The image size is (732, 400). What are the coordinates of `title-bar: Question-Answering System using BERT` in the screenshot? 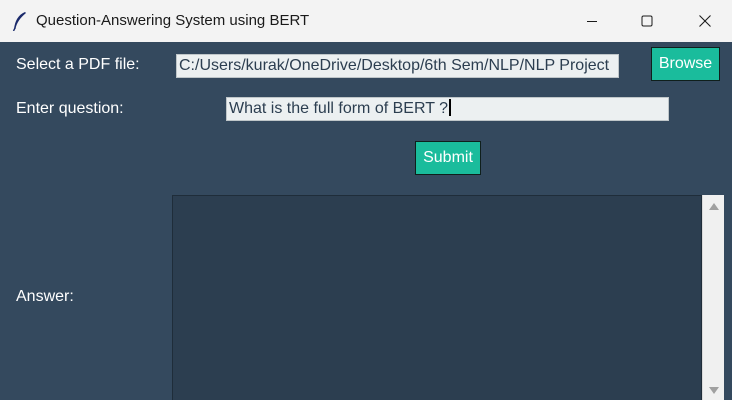 It's located at (366, 21).